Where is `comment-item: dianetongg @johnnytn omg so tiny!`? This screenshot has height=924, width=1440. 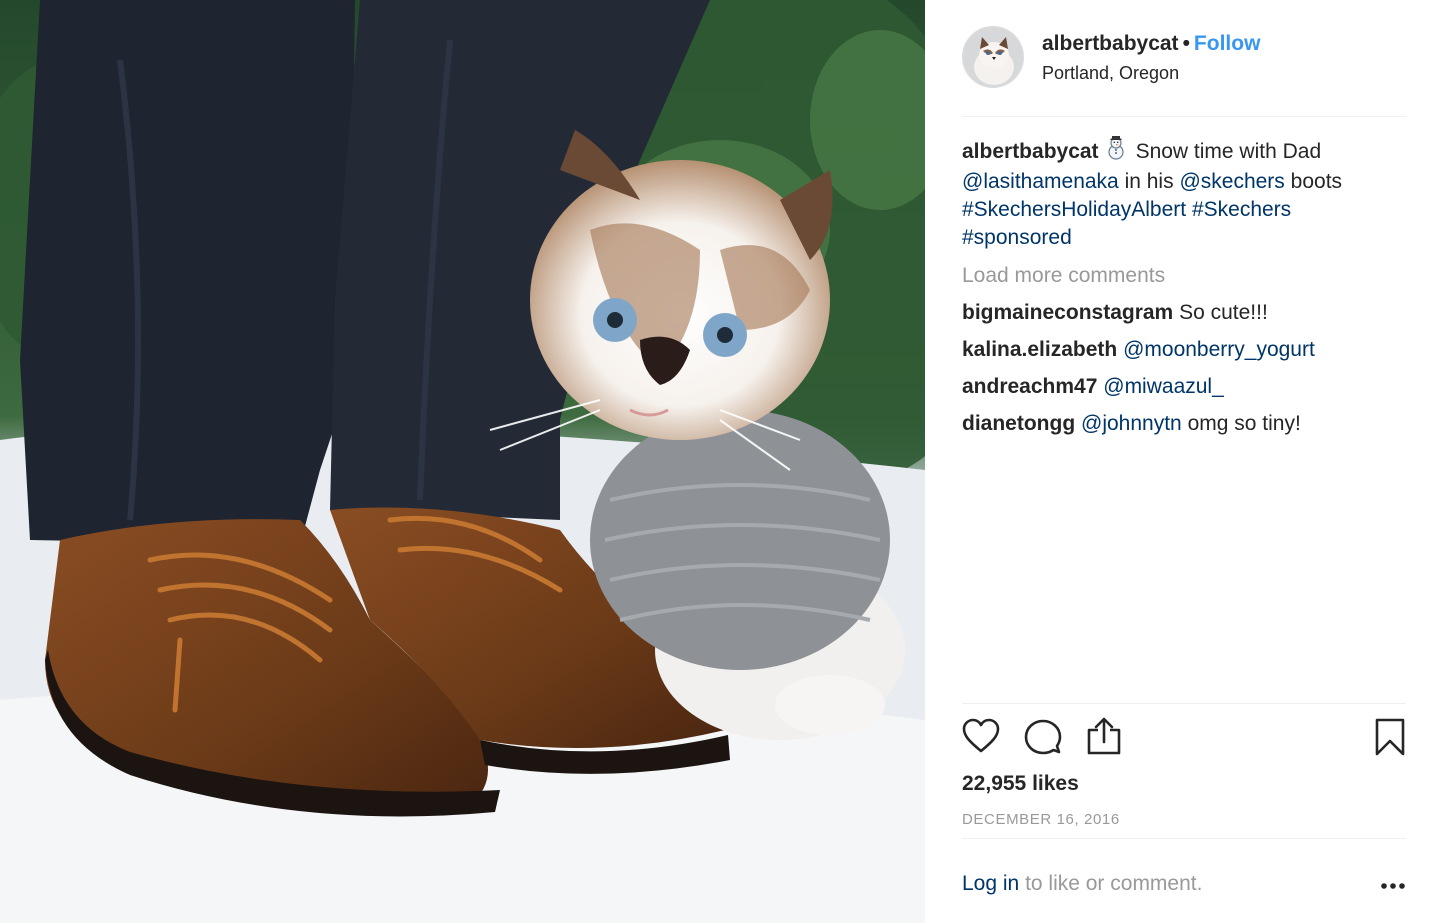 comment-item: dianetongg @johnnytn omg so tiny! is located at coordinates (1184, 424).